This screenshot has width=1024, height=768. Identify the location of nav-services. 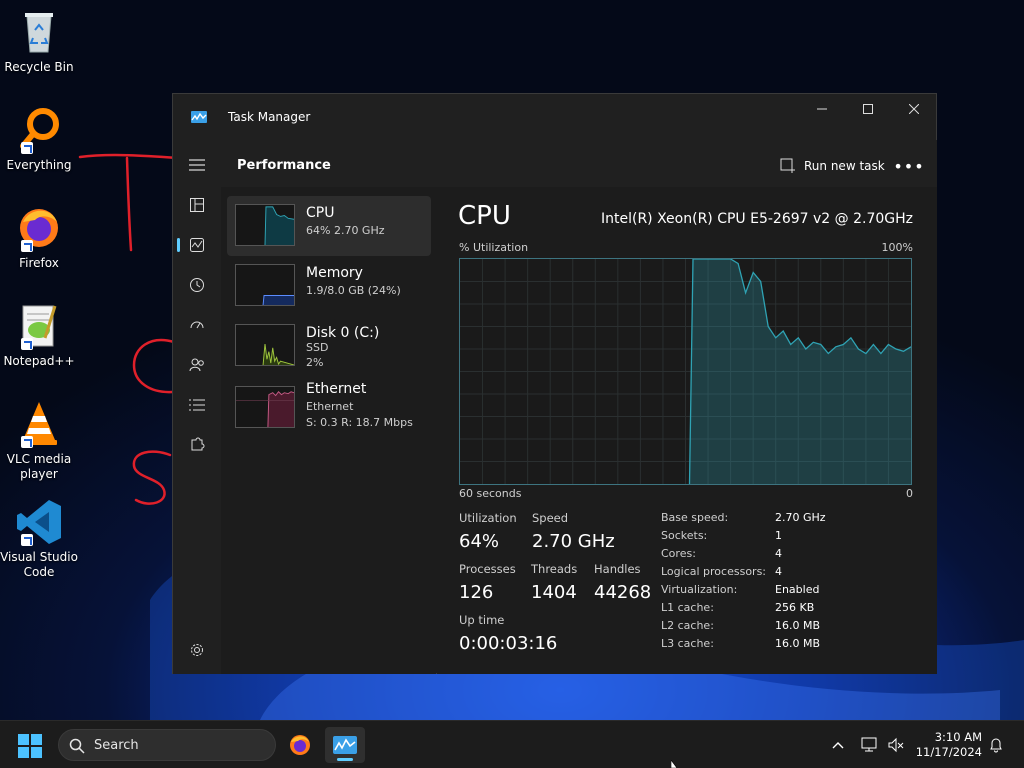
(197, 445).